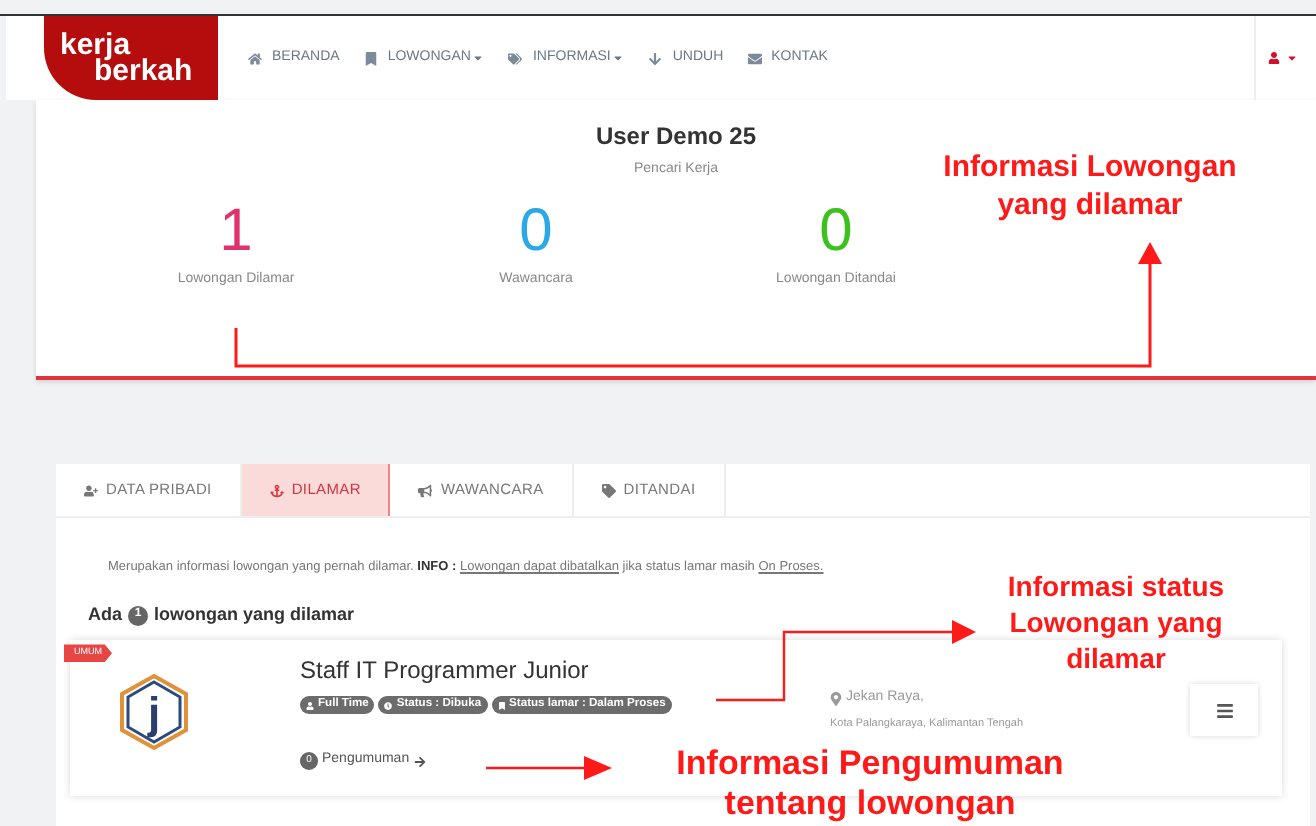 This screenshot has width=1316, height=826. What do you see at coordinates (255, 58) in the screenshot?
I see `home-icon` at bounding box center [255, 58].